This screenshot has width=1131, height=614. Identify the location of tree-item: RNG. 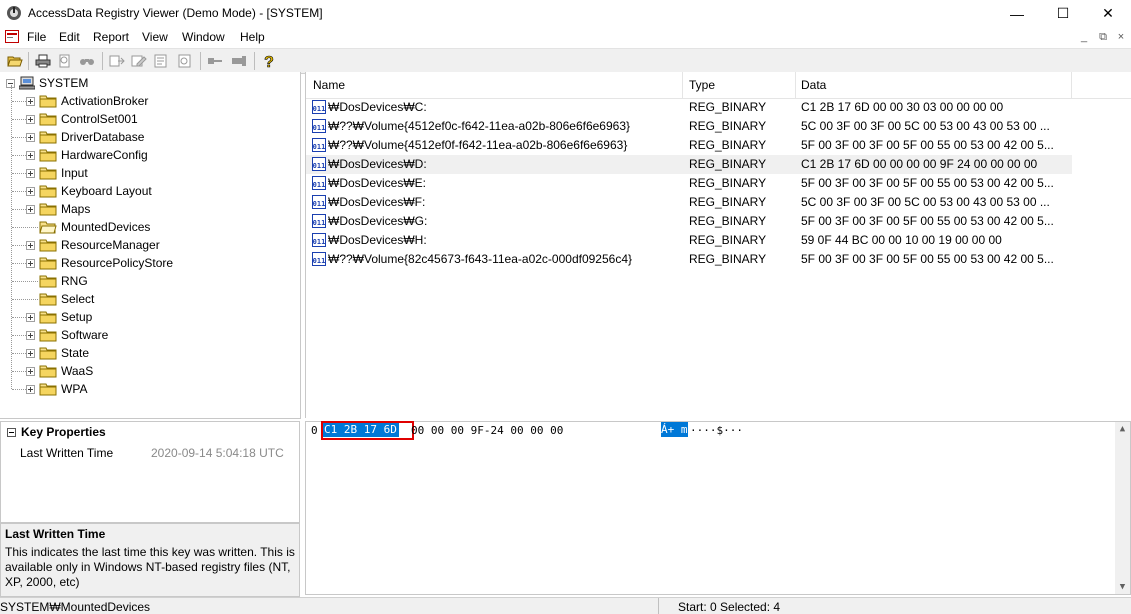
(57, 281).